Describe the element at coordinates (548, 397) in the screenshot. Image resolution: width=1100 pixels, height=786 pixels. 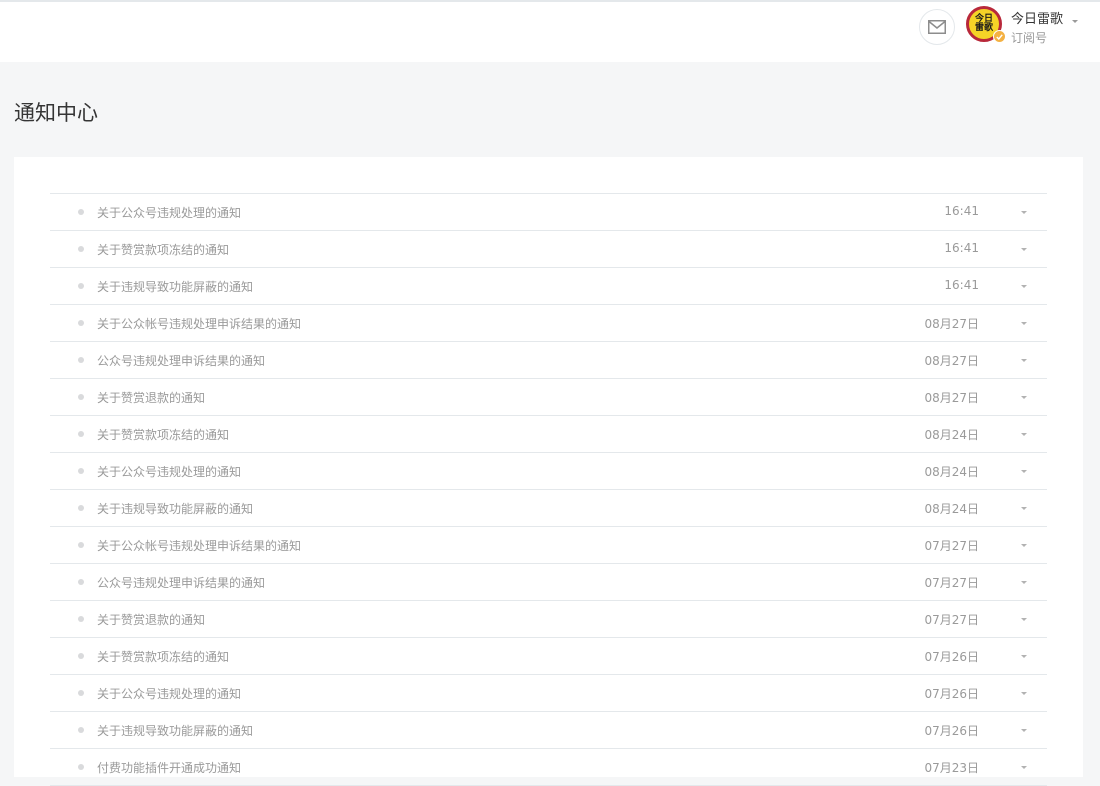
I see `notification-row: 关于赞赏退款的通知 08月27日` at that location.